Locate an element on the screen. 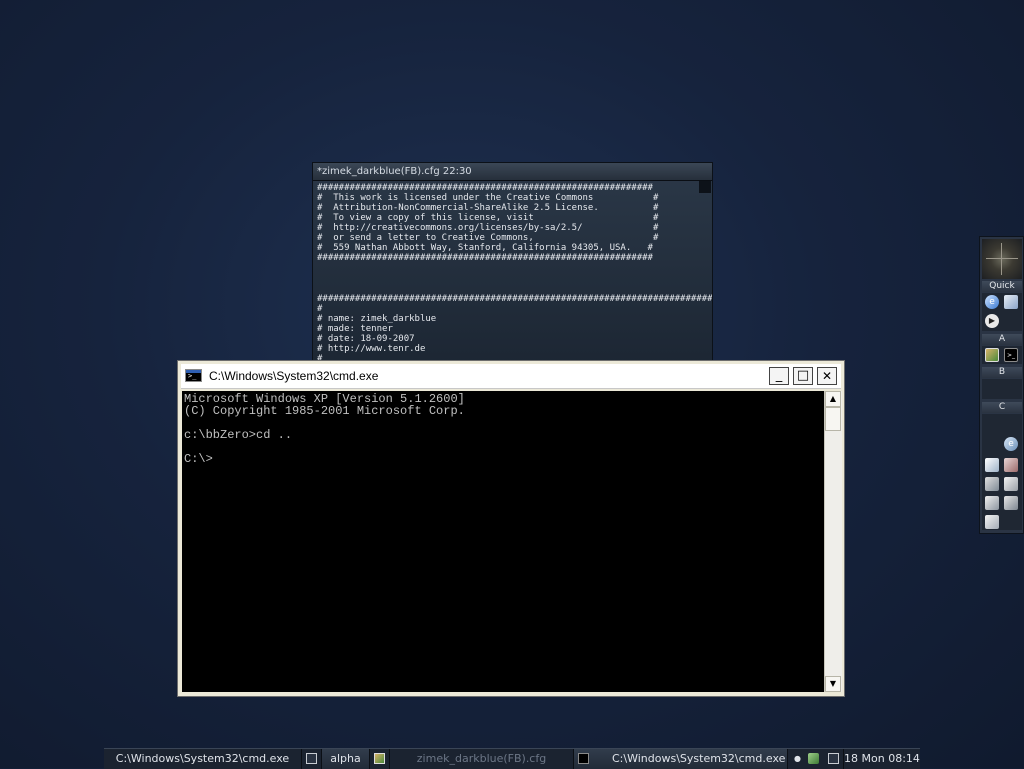  network-icon is located at coordinates (1011, 302).